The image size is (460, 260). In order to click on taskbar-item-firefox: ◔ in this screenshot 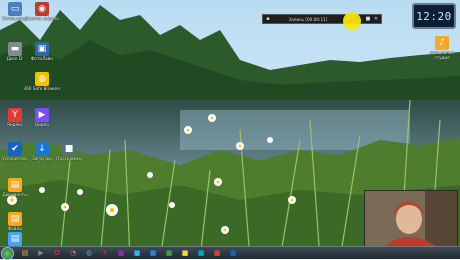, I will do `click(73, 253)`.